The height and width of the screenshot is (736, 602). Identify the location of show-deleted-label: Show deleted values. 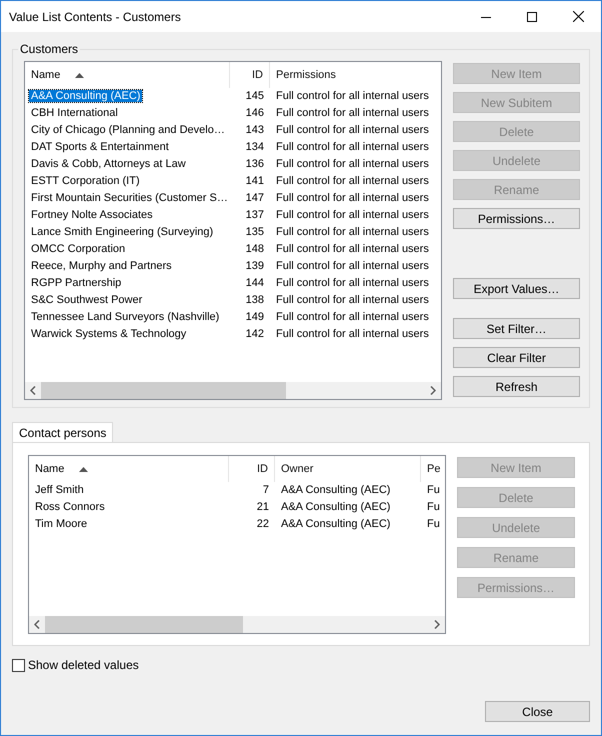
(83, 665).